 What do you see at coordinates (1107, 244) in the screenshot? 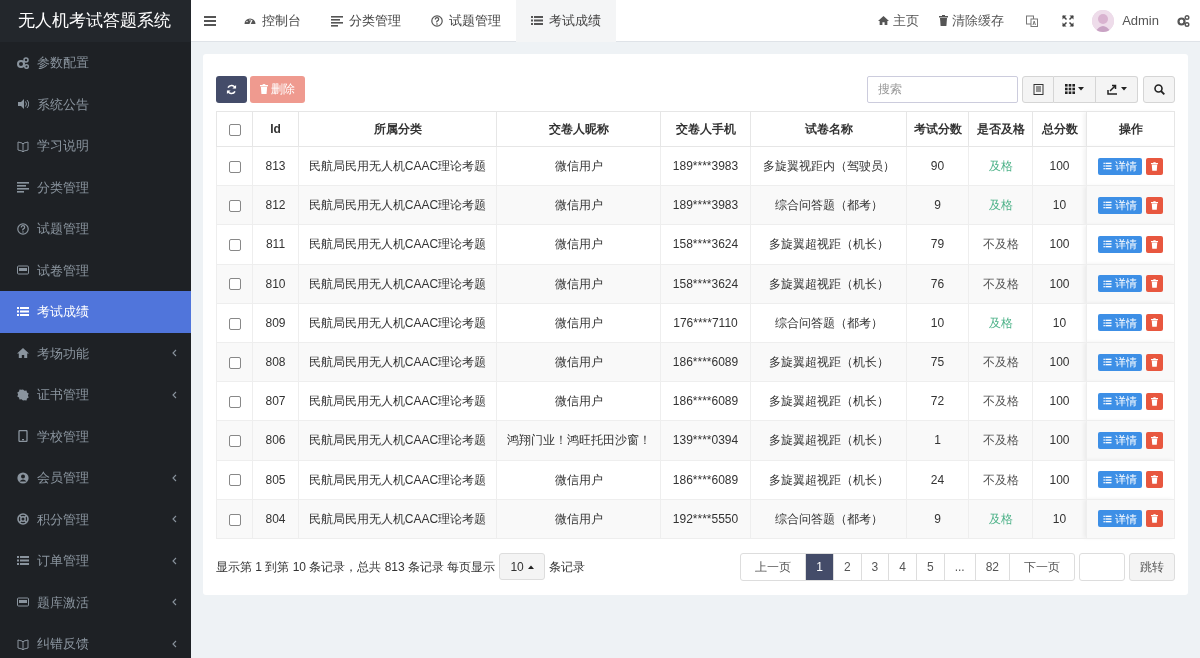
I see `list-icon` at bounding box center [1107, 244].